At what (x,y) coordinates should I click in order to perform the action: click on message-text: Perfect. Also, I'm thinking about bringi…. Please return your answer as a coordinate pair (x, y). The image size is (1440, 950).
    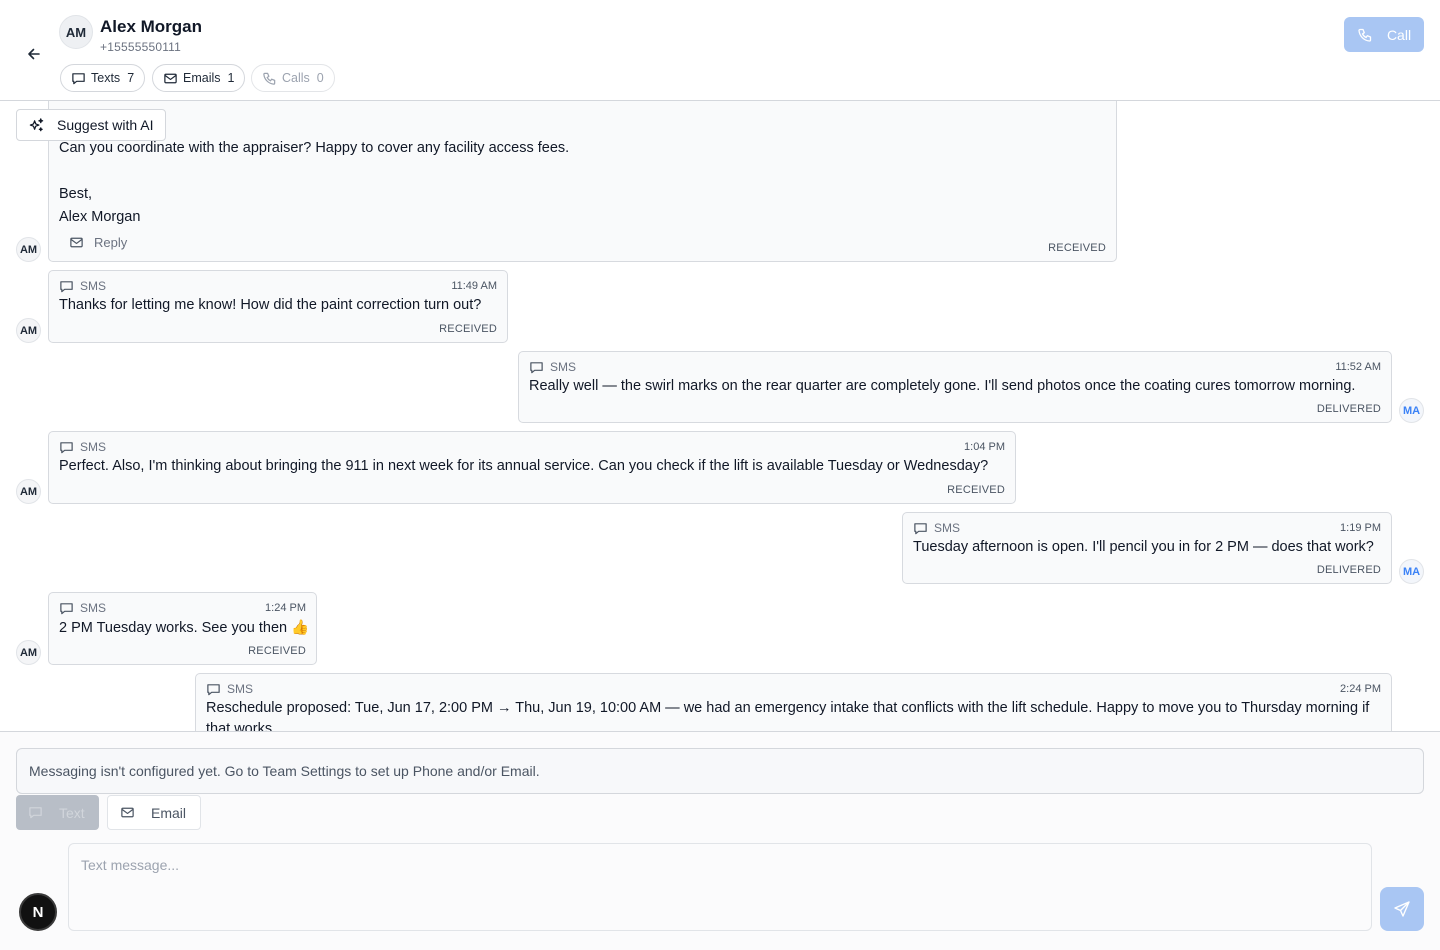
    Looking at the image, I should click on (524, 466).